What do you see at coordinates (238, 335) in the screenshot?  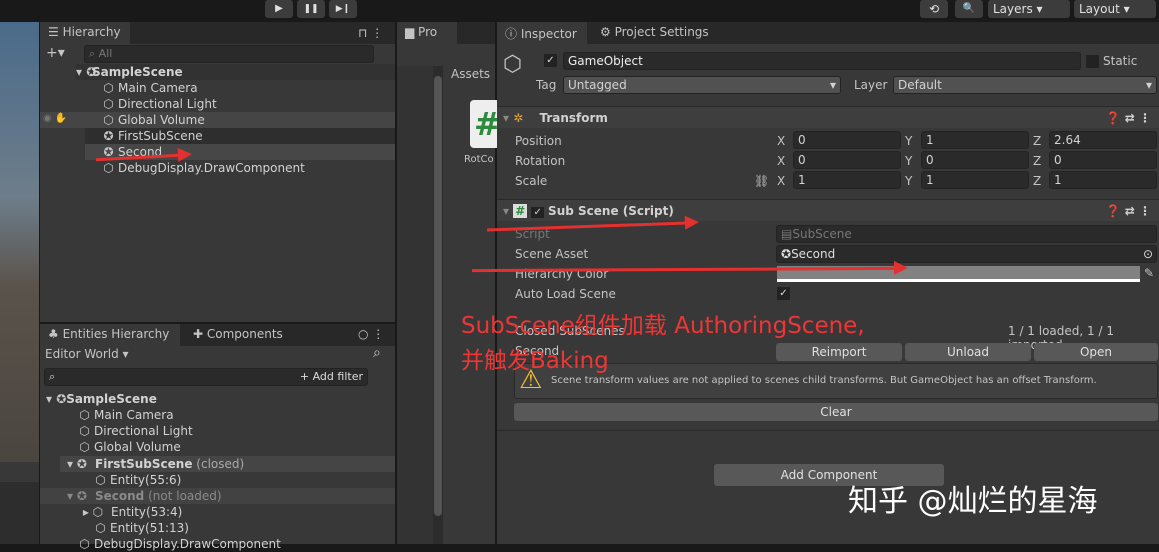 I see `tab-components: ✚ Components` at bounding box center [238, 335].